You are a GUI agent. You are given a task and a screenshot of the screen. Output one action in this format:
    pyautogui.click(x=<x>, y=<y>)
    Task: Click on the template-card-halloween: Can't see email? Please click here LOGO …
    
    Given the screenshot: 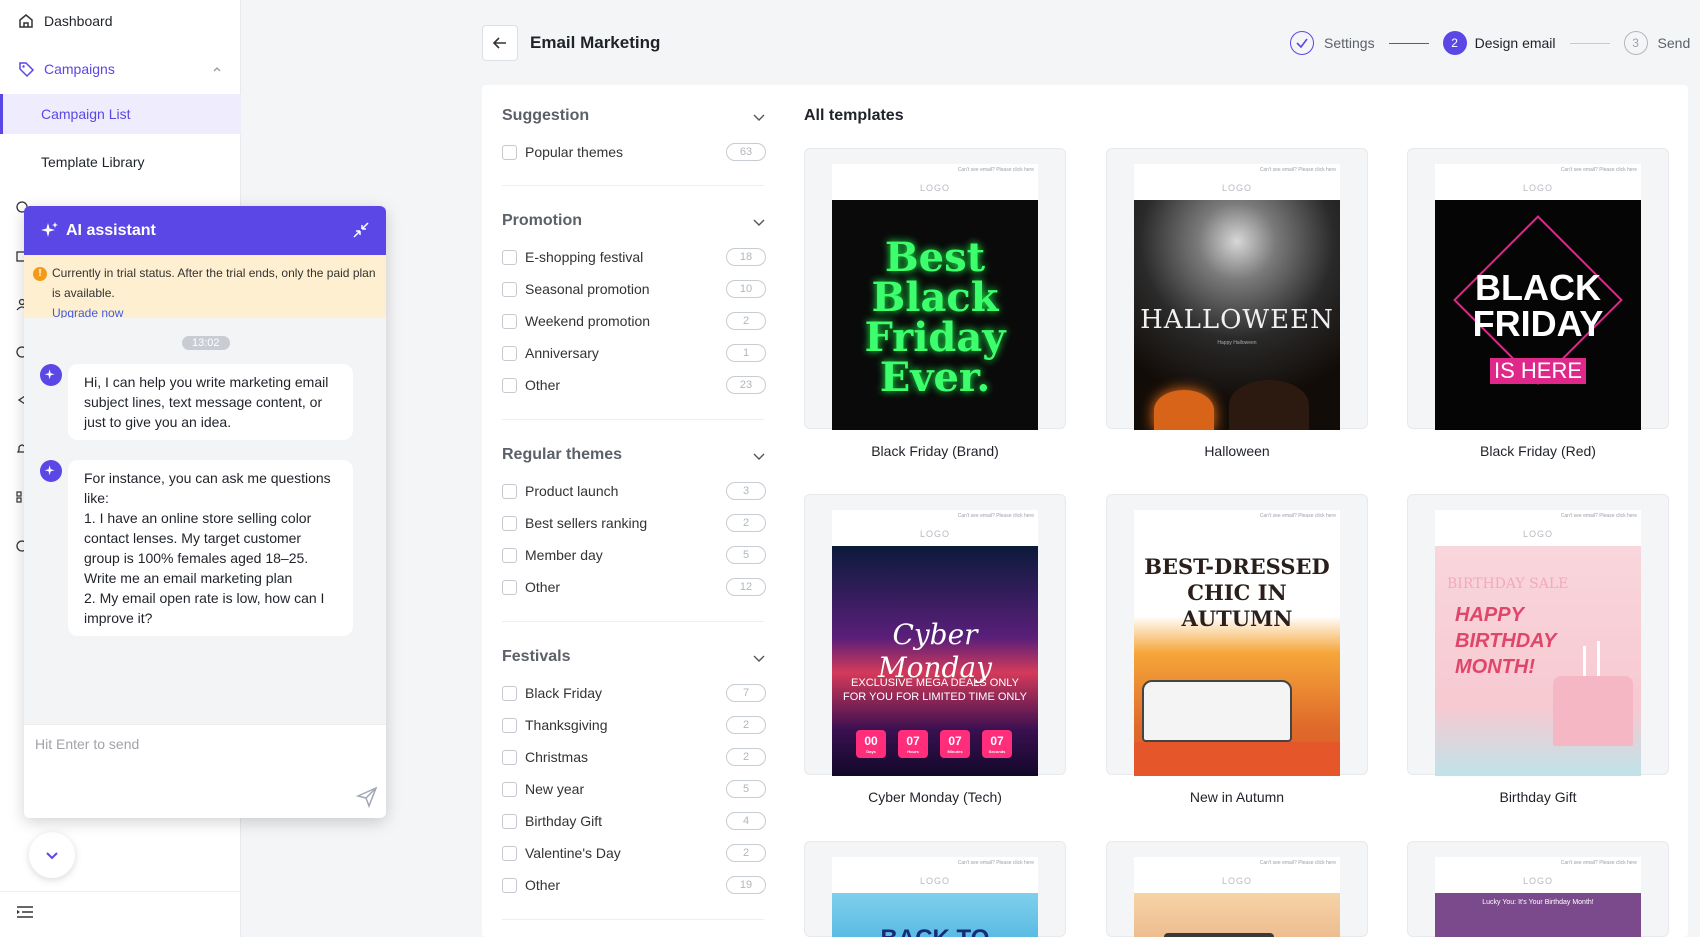 What is the action you would take?
    pyautogui.click(x=1237, y=289)
    